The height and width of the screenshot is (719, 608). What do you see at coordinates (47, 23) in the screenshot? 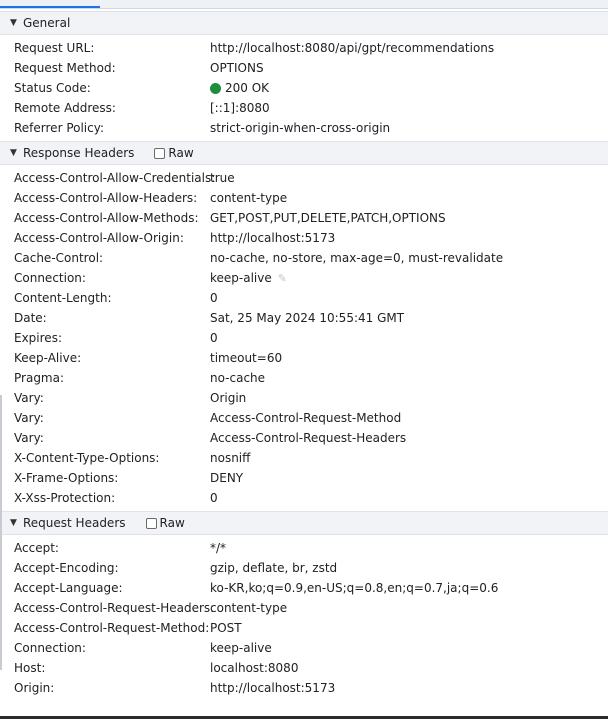
I see `general-section-title: General` at bounding box center [47, 23].